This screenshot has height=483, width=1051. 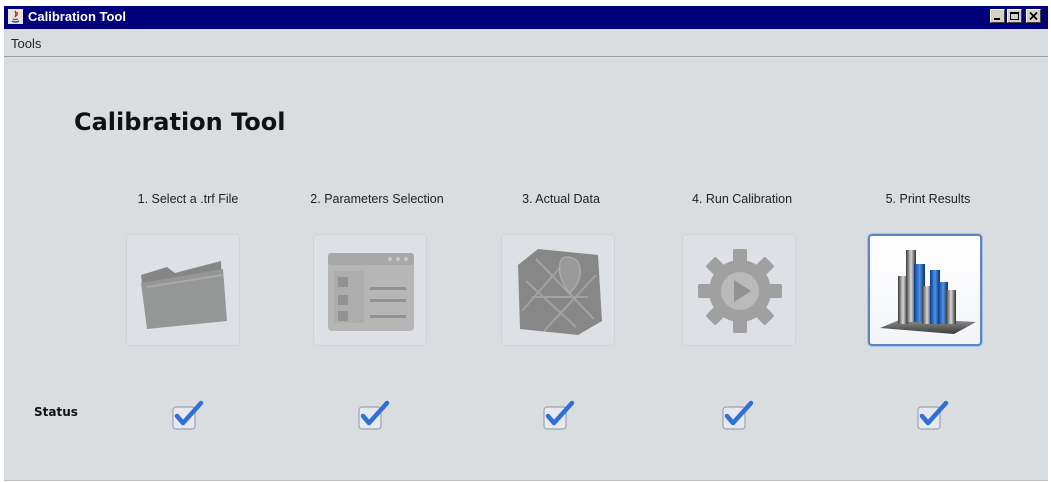 I want to click on menu-tools: Tools, so click(x=26, y=43).